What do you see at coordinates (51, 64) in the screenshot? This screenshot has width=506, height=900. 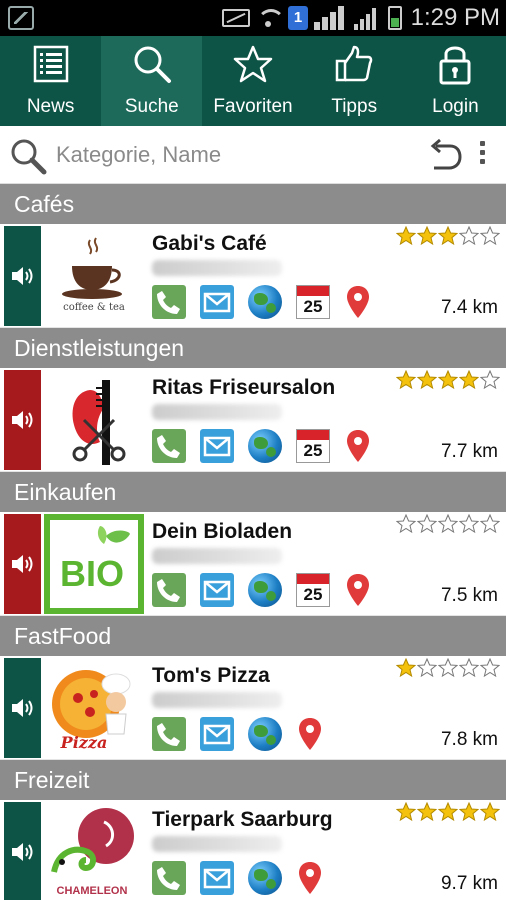 I see `list-icon` at bounding box center [51, 64].